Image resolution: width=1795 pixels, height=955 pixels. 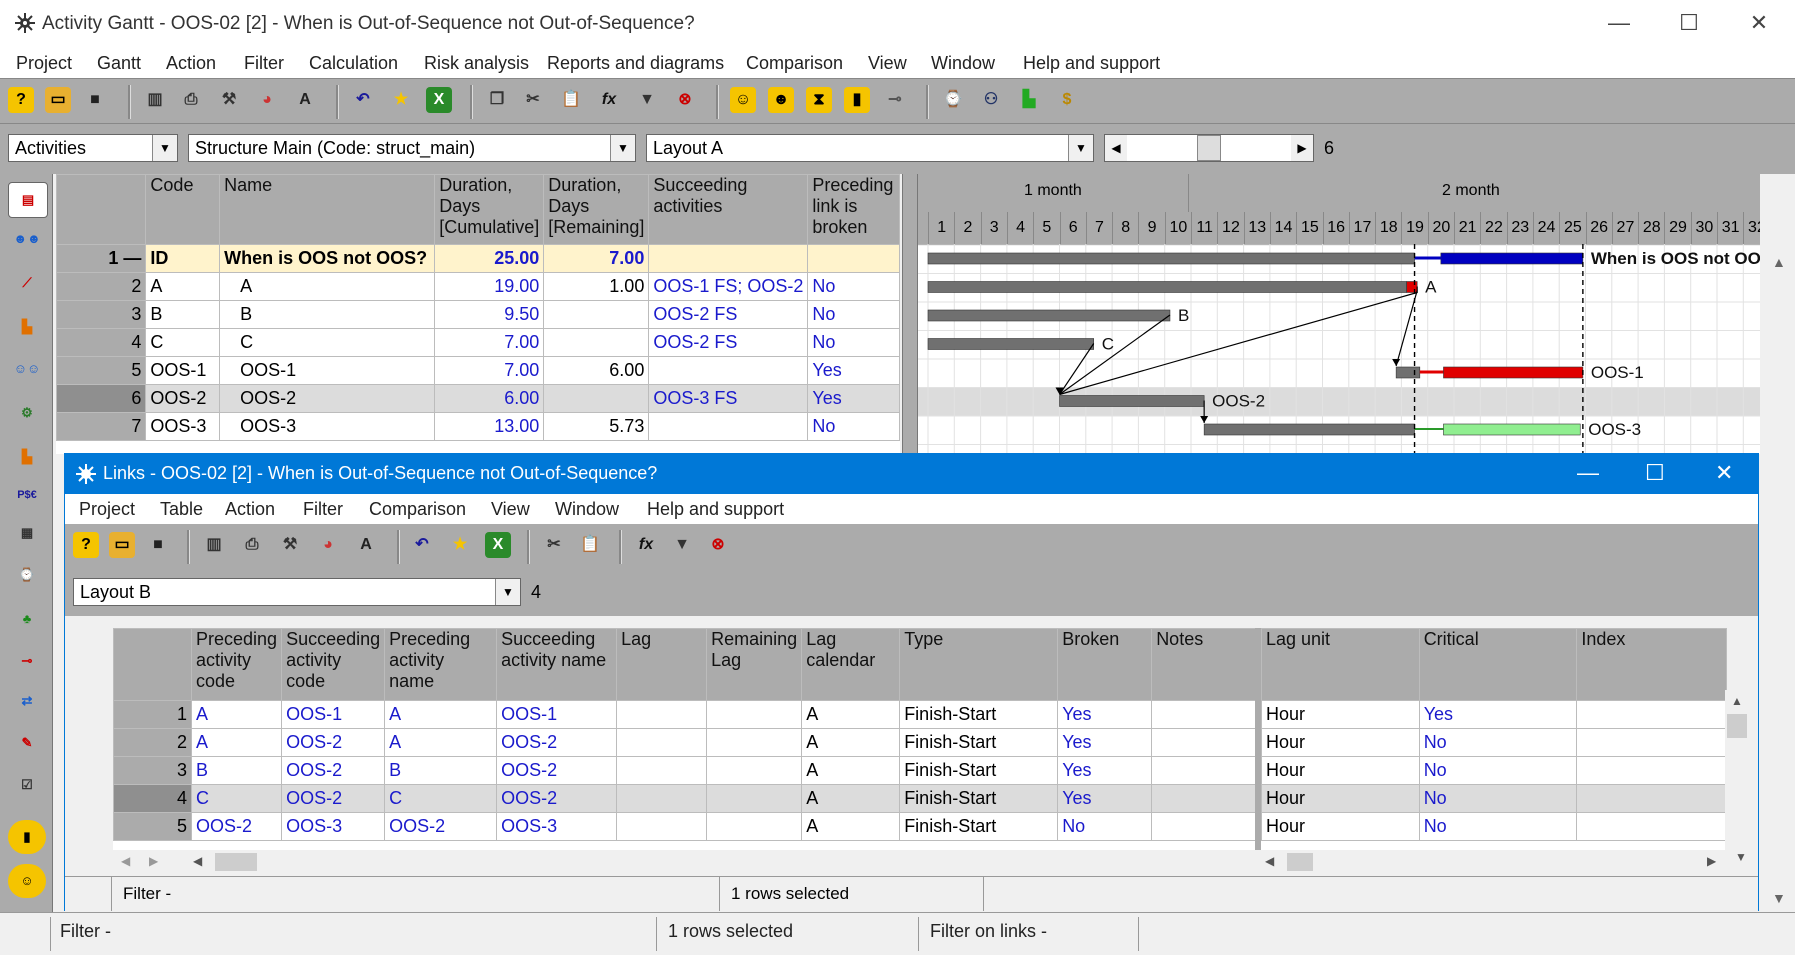 I want to click on cell-broken, so click(x=853, y=258).